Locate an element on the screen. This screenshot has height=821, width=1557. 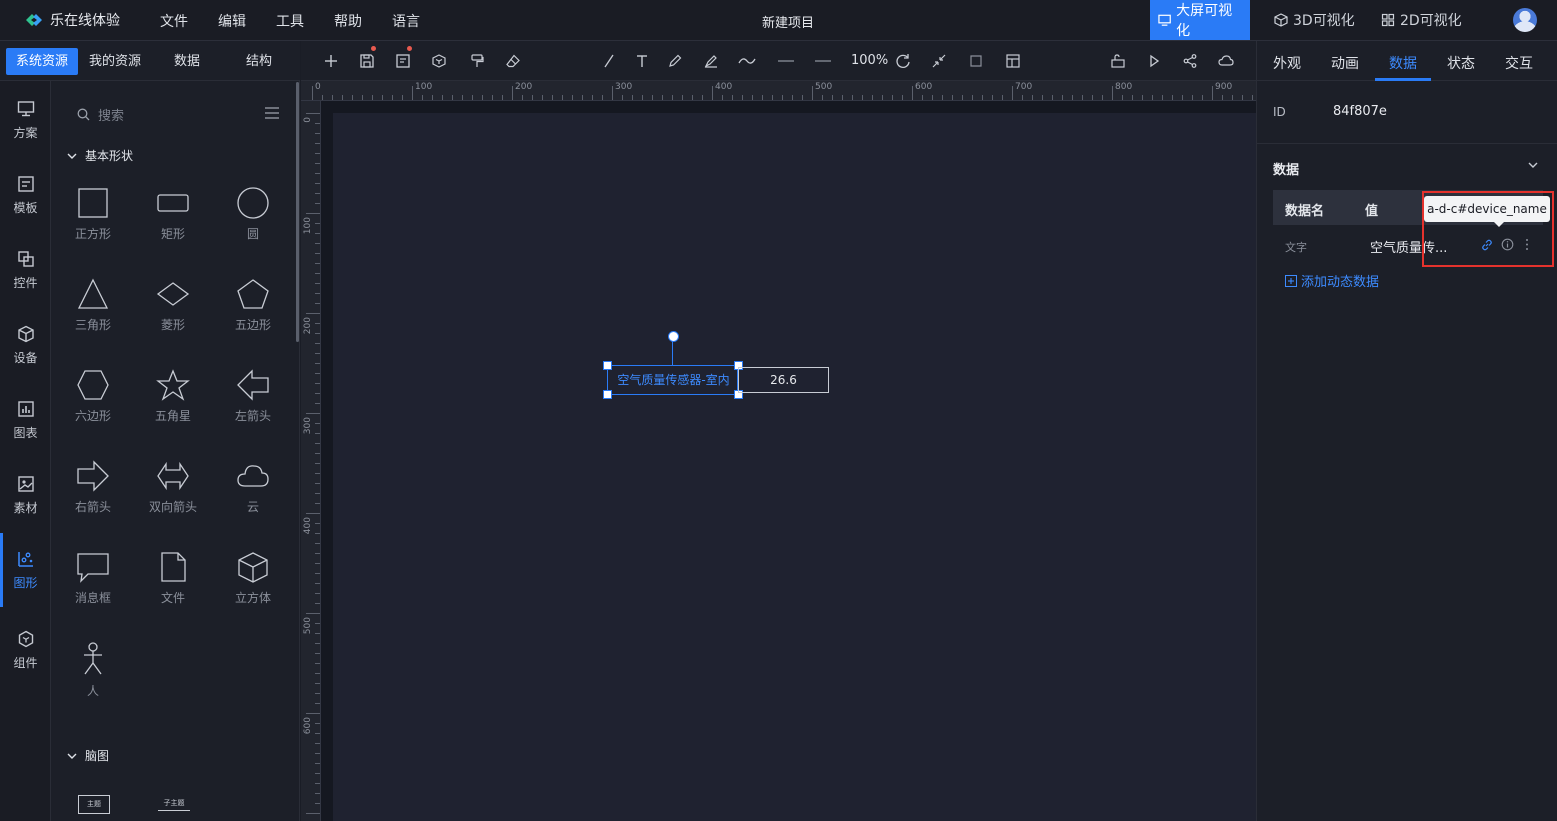
tab-system-resources: 系统资源 is located at coordinates (42, 61).